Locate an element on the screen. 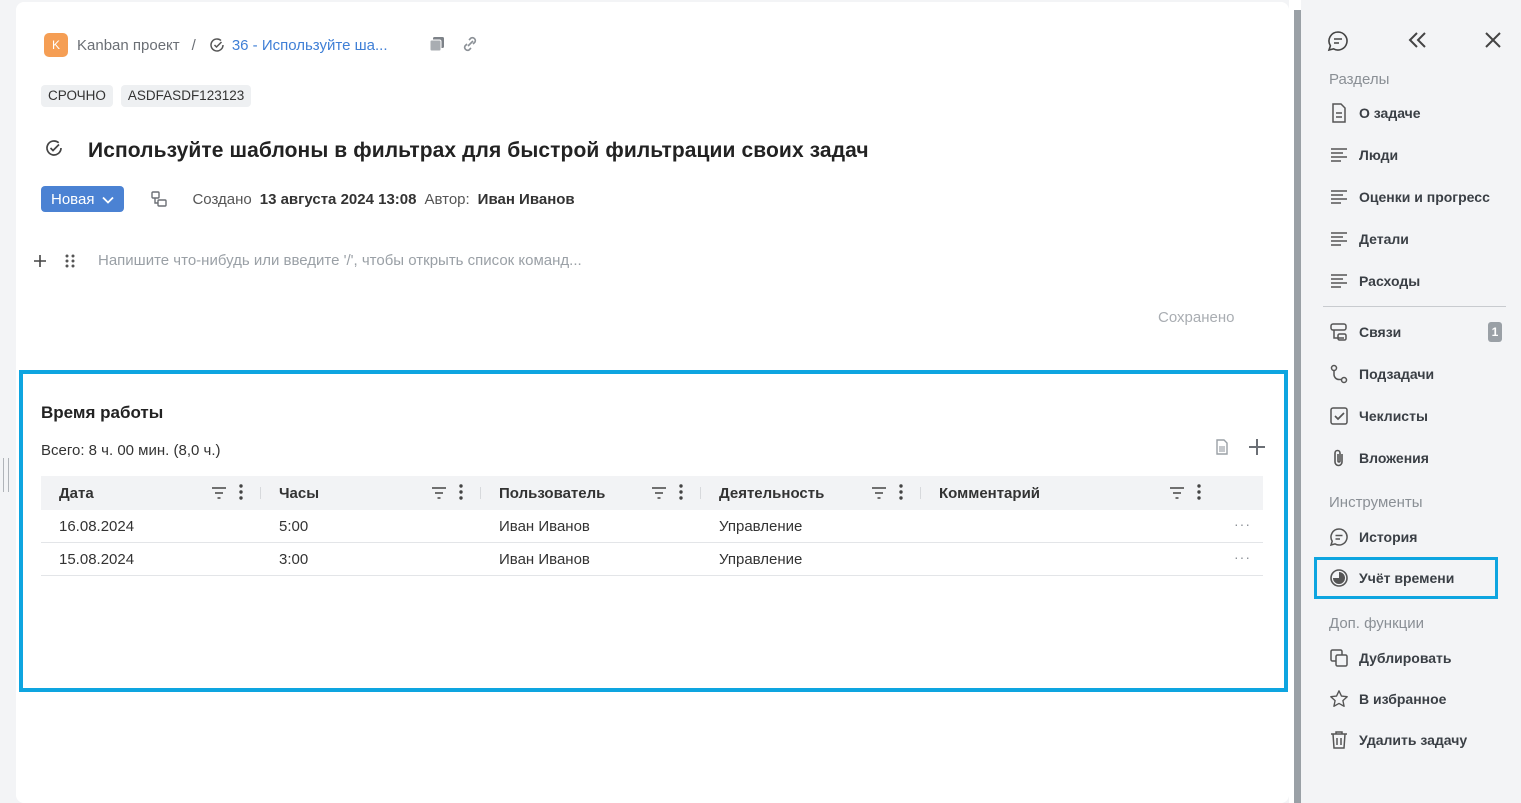  sidebar-item-checklists: Чеклисты is located at coordinates (1378, 416).